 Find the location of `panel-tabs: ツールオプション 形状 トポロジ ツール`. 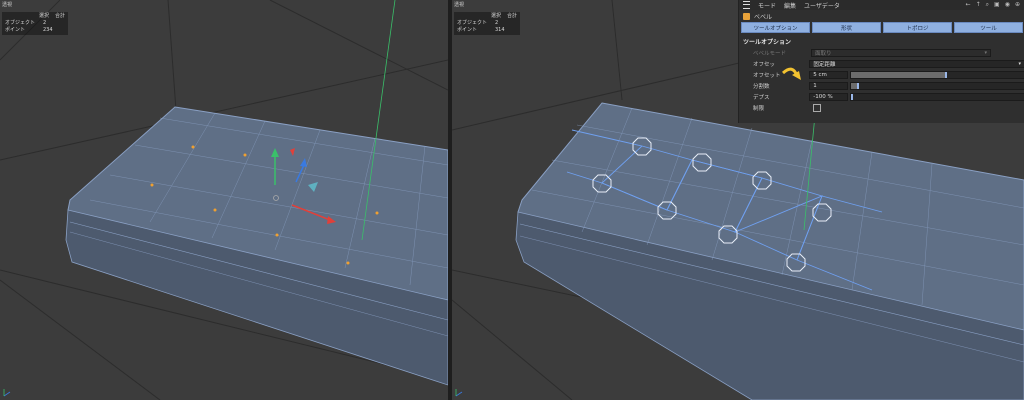

panel-tabs: ツールオプション 形状 トポロジ ツール is located at coordinates (881, 27).